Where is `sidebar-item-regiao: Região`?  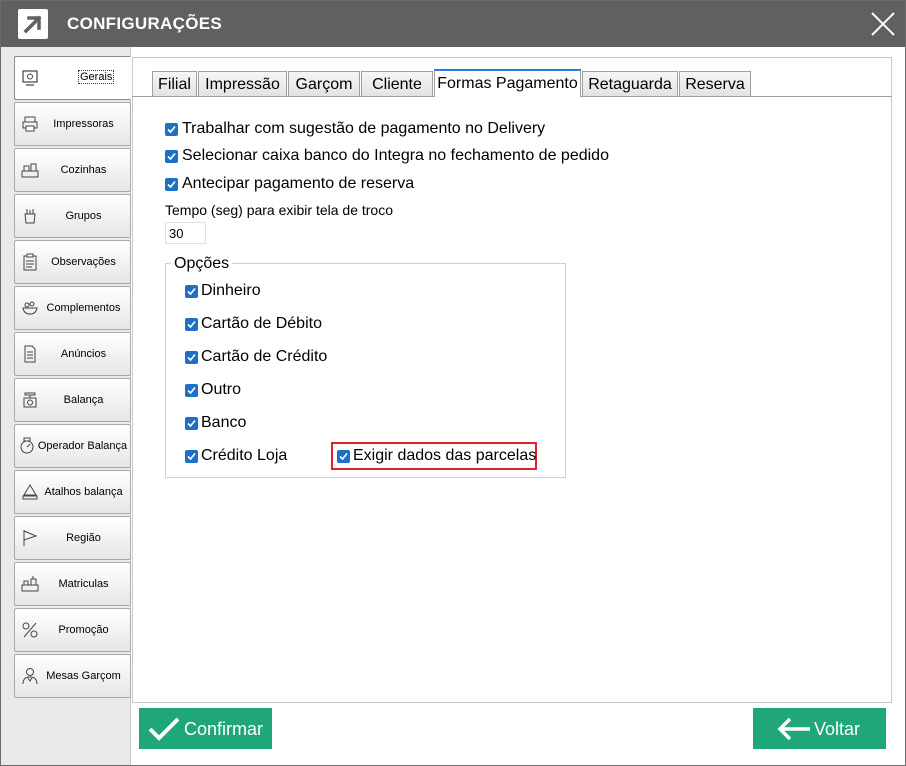 sidebar-item-regiao: Região is located at coordinates (72, 538).